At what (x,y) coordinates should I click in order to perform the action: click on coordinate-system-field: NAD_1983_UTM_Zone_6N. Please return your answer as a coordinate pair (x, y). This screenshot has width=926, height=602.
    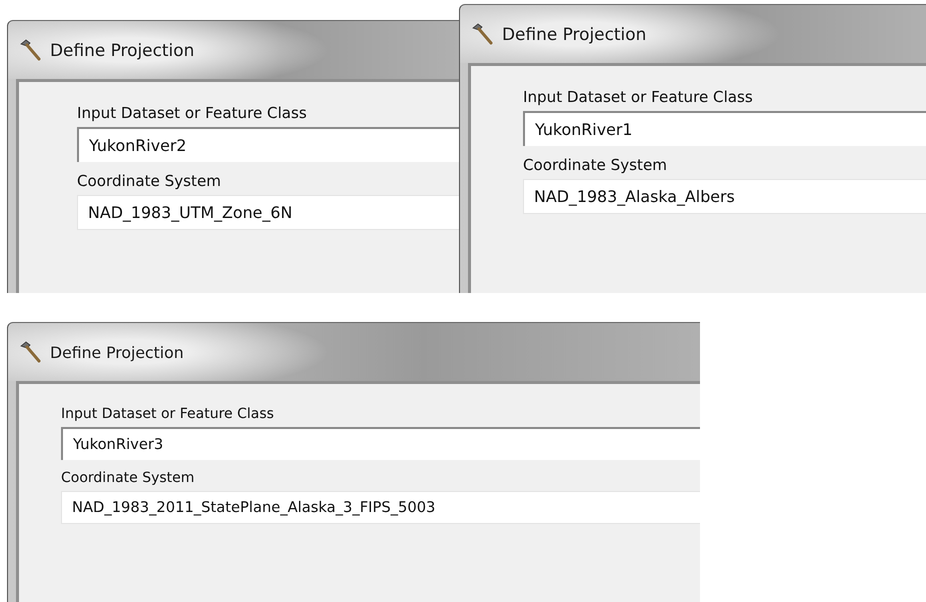
    Looking at the image, I should click on (268, 212).